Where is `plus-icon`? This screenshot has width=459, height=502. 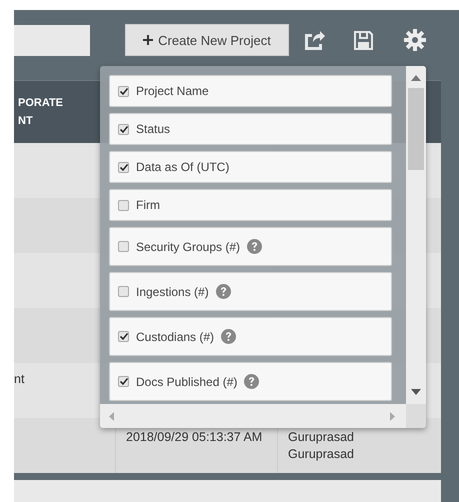
plus-icon is located at coordinates (148, 40).